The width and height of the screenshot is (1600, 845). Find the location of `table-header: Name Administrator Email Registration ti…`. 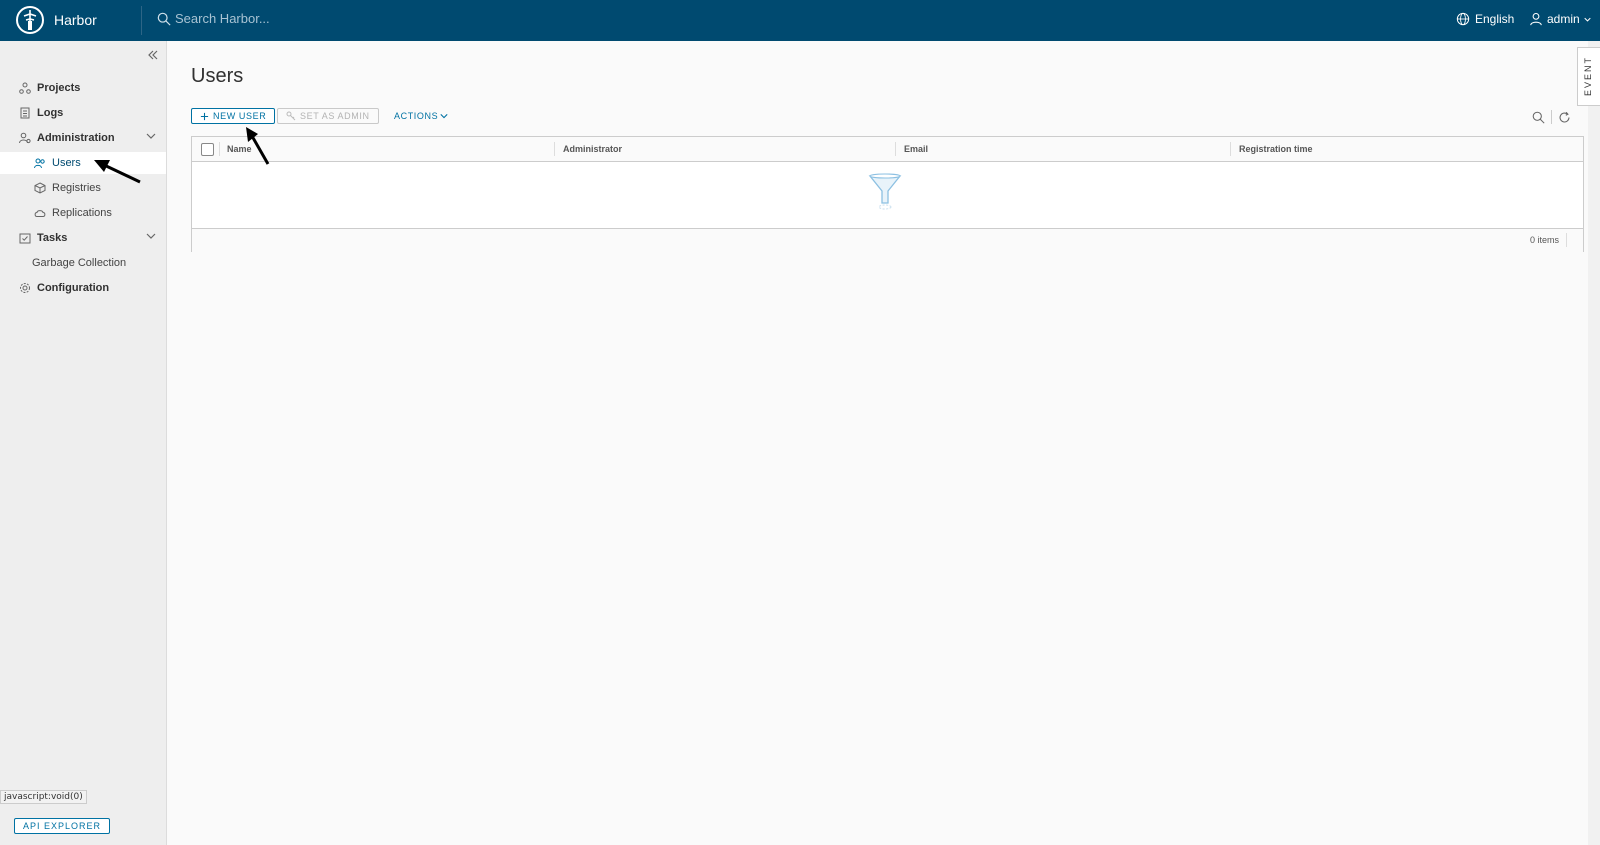

table-header: Name Administrator Email Registration ti… is located at coordinates (887, 149).